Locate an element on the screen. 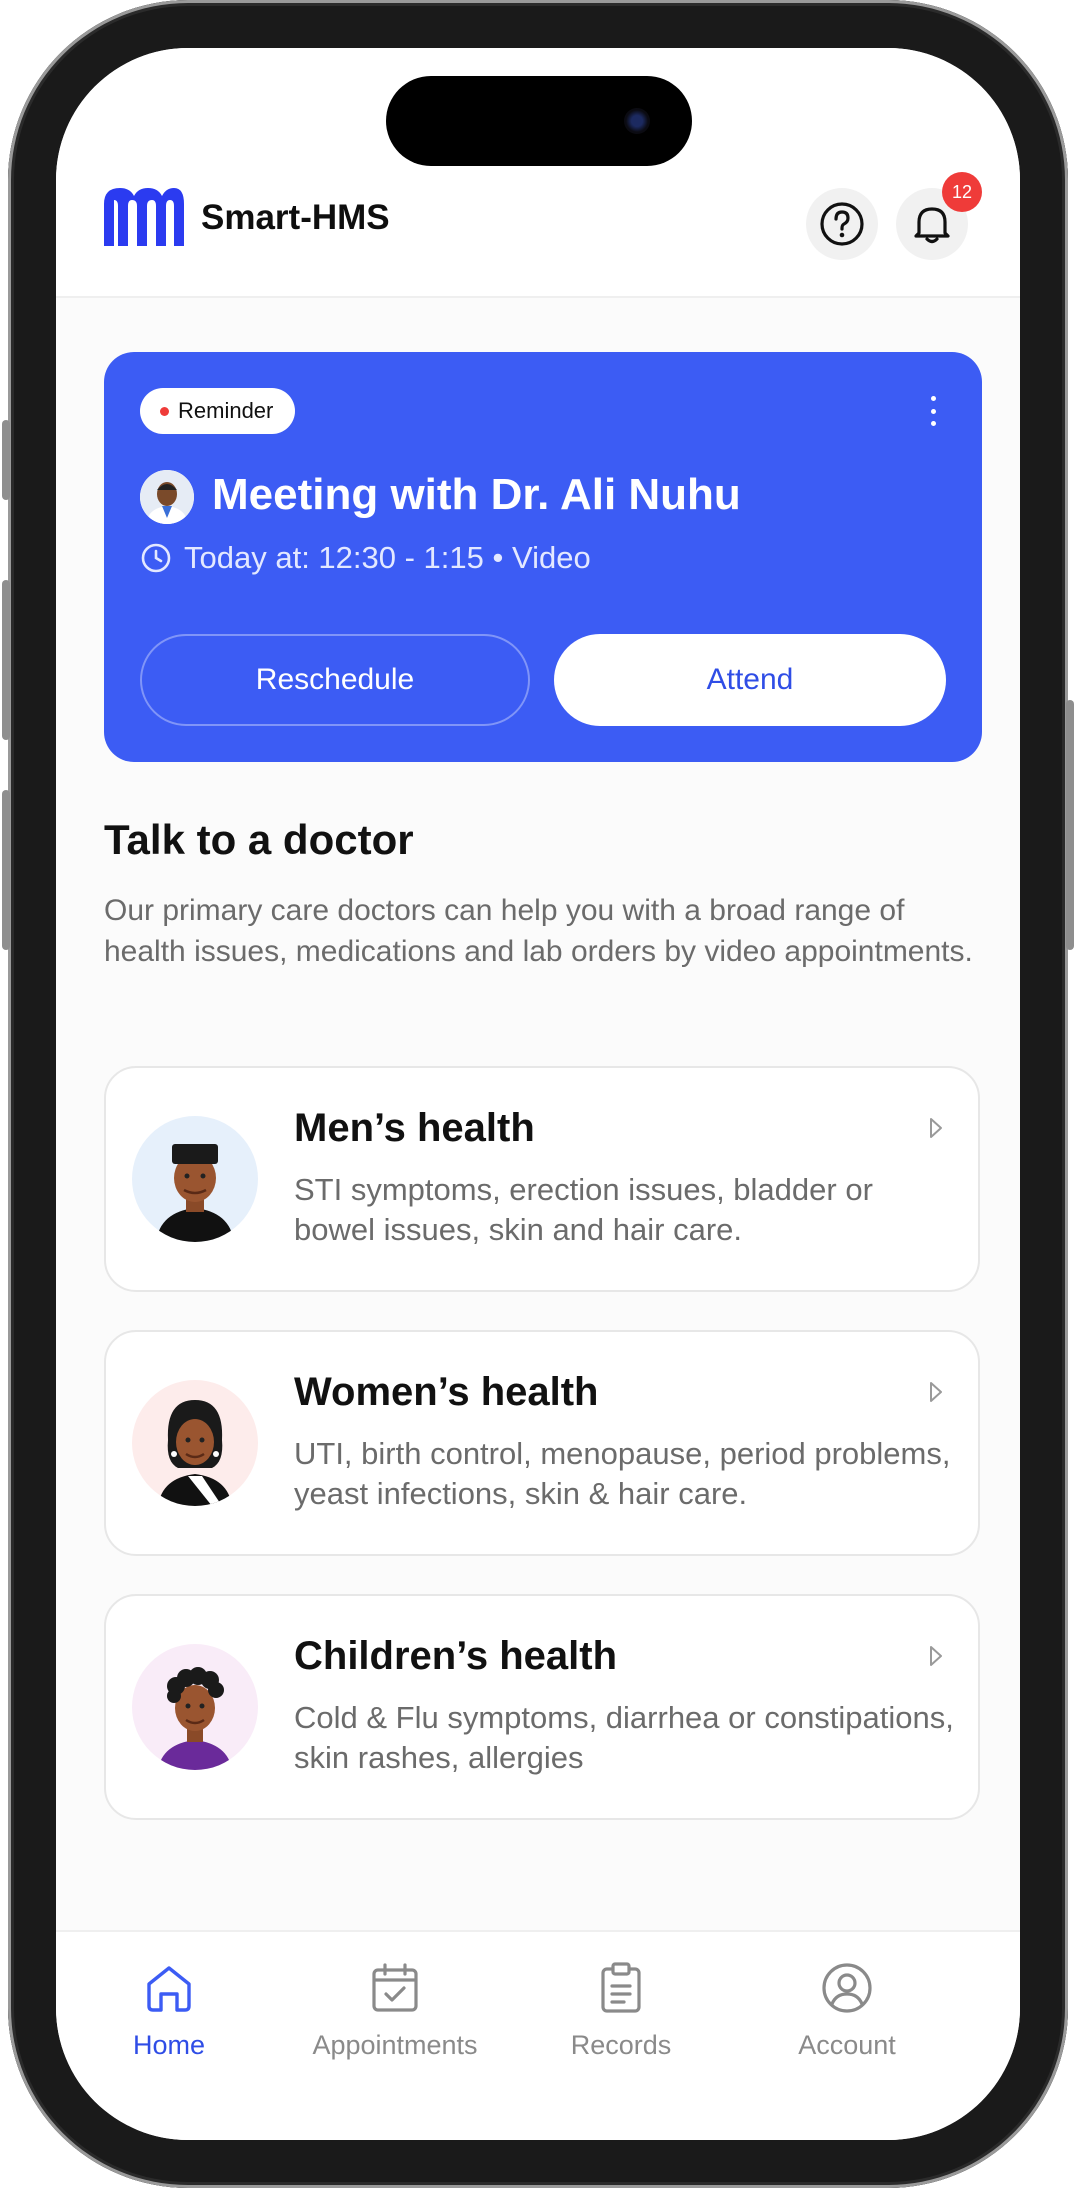 The width and height of the screenshot is (1076, 2188). clipboard-icon is located at coordinates (621, 1987).